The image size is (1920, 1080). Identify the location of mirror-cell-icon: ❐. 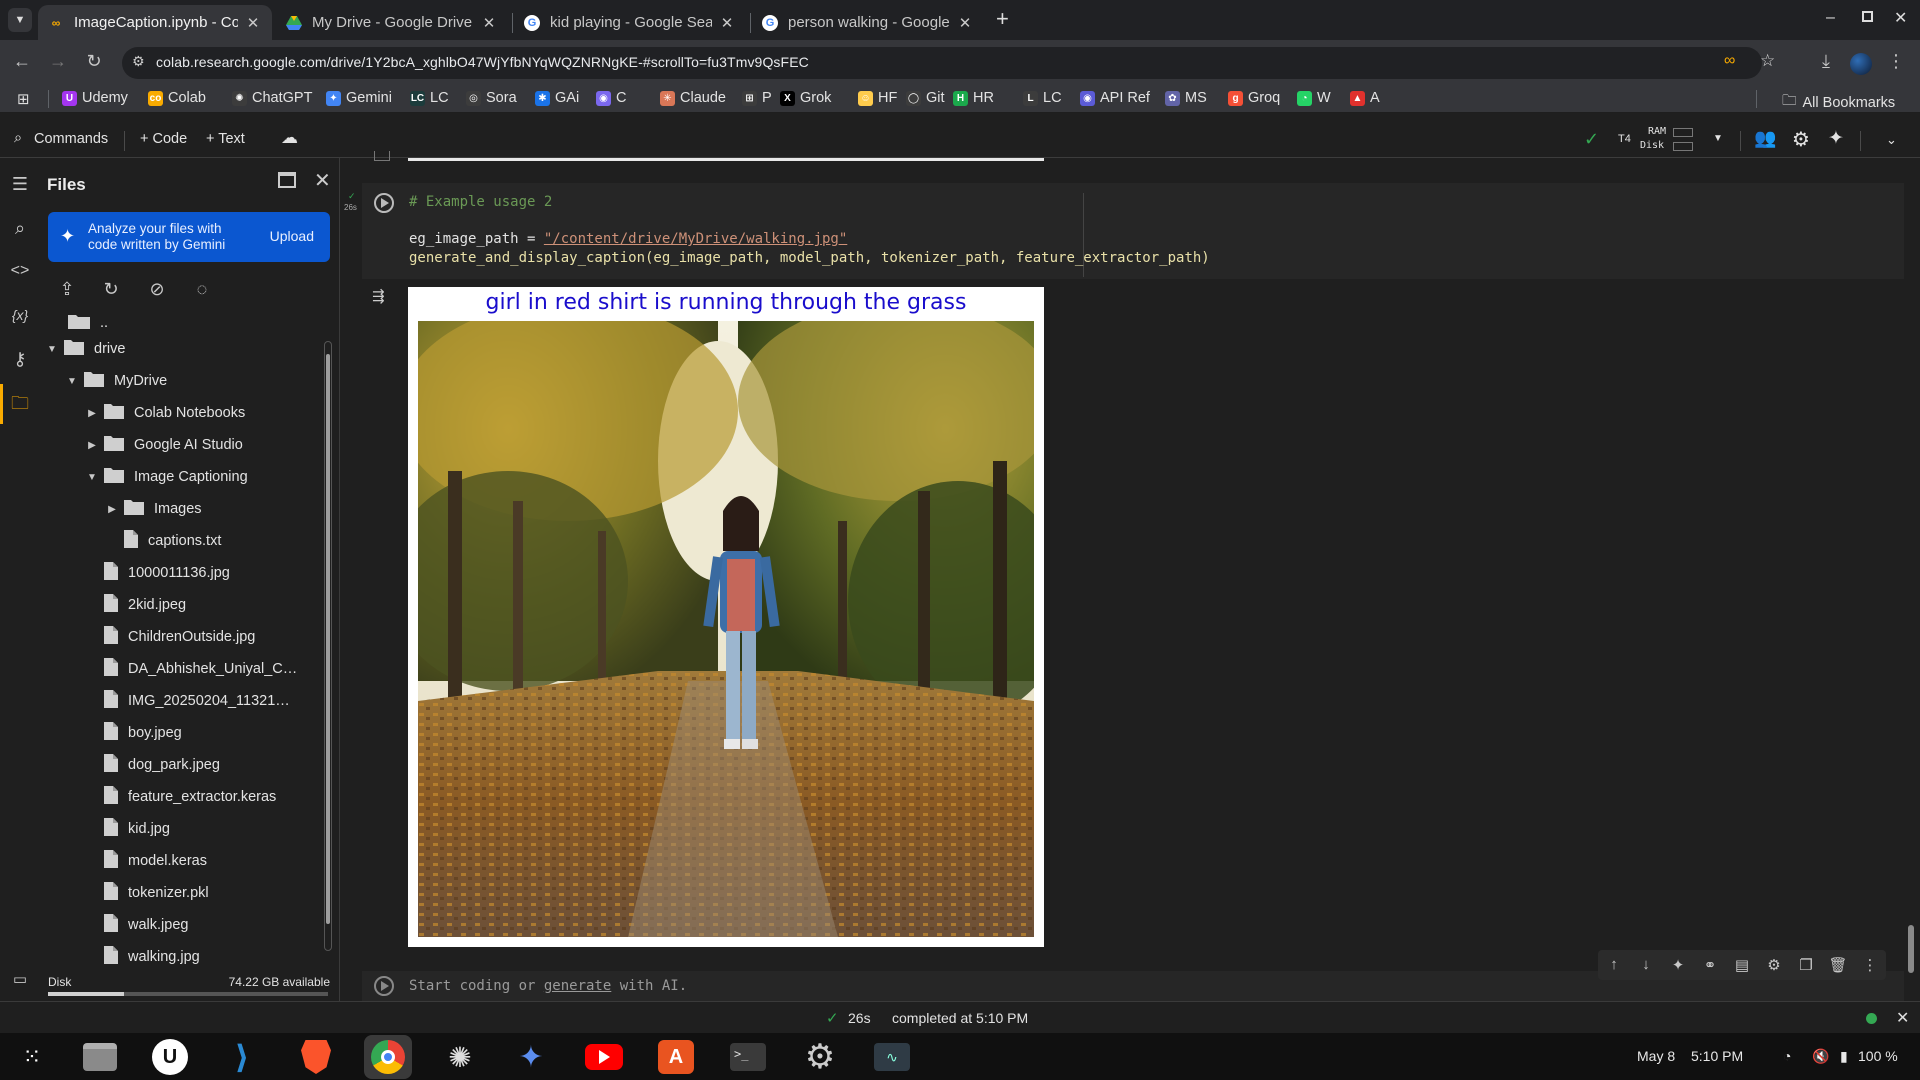
(1806, 965).